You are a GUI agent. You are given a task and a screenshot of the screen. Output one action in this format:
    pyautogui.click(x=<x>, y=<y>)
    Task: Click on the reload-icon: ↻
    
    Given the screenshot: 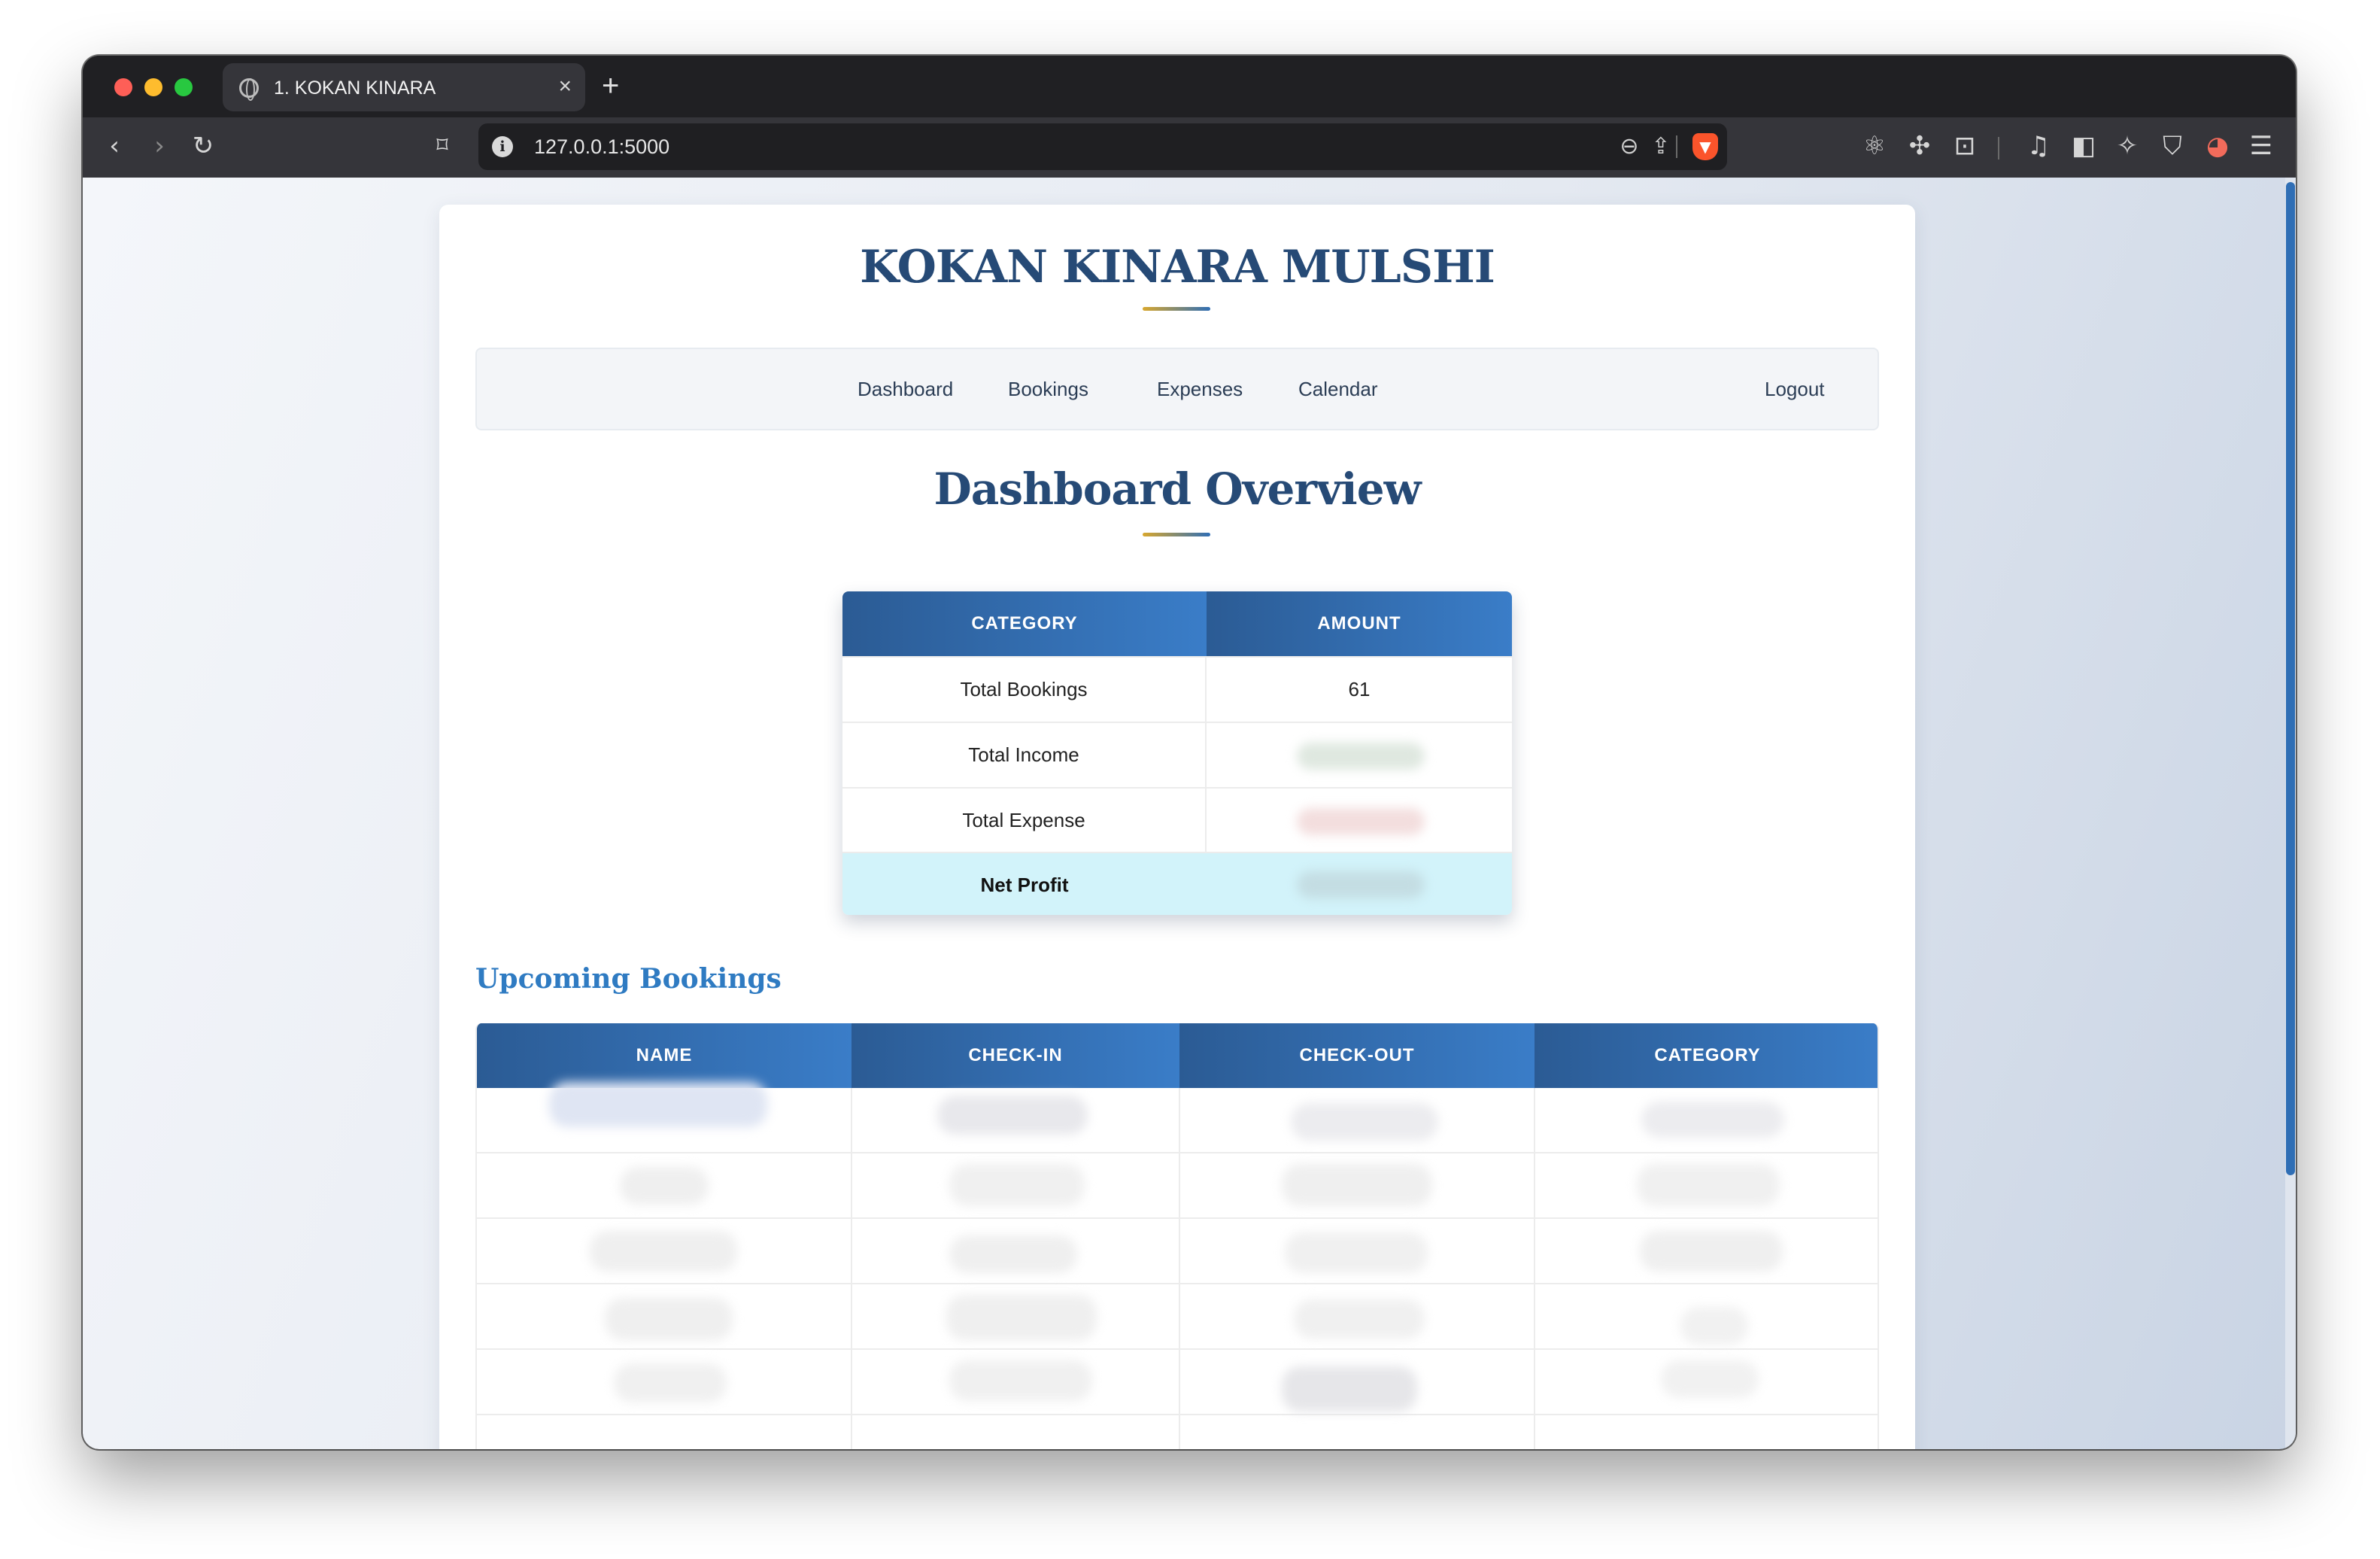 What is the action you would take?
    pyautogui.click(x=203, y=146)
    